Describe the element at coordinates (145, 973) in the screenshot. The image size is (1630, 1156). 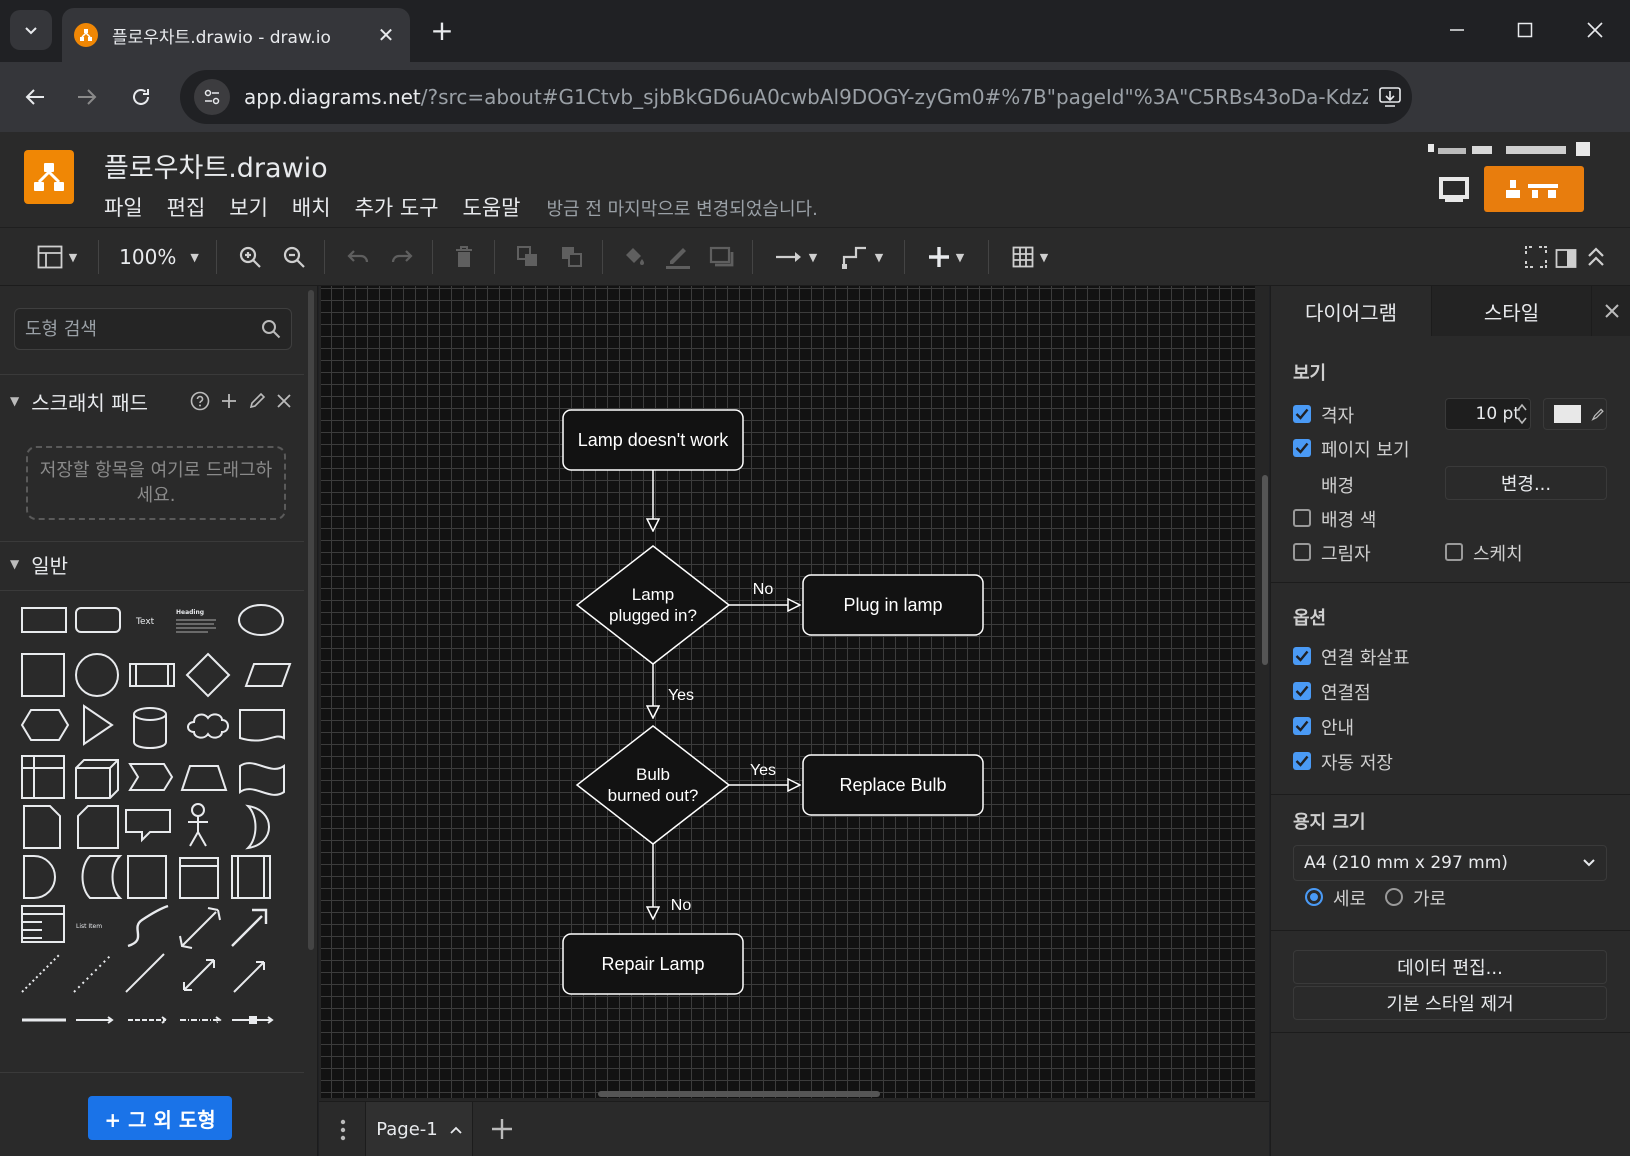
I see `shape-line` at that location.